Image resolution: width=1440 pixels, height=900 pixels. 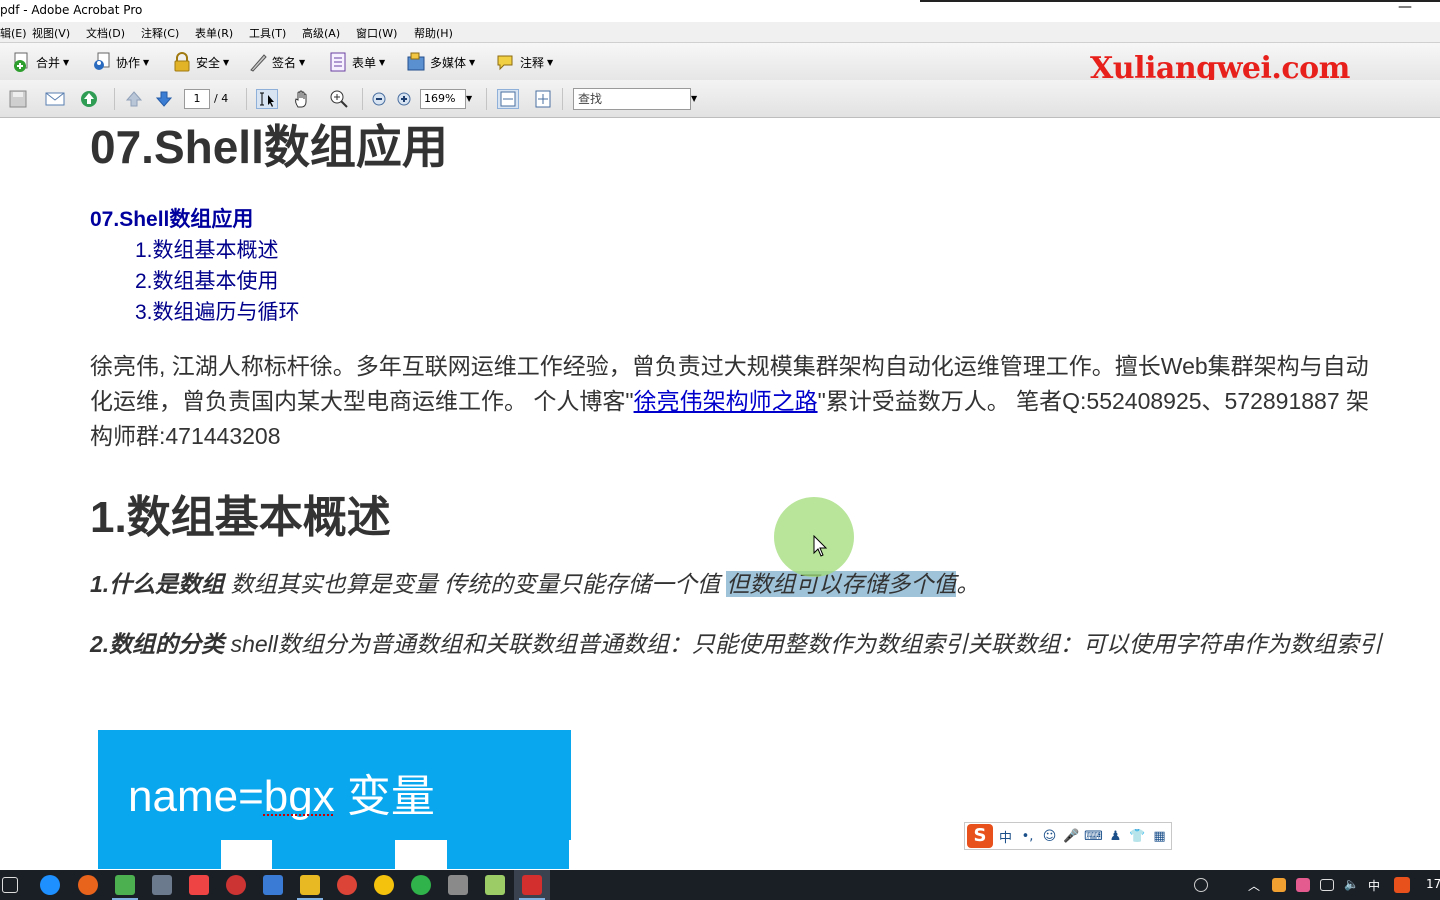 What do you see at coordinates (1159, 836) in the screenshot?
I see `toolbox-icon: ▦` at bounding box center [1159, 836].